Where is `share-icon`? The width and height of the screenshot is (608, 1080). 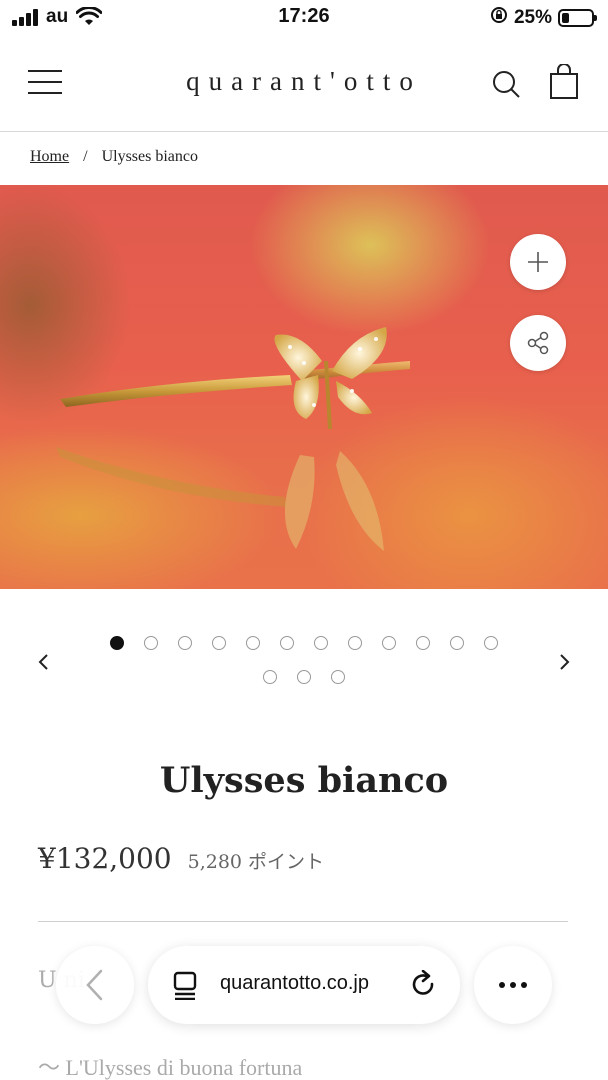 share-icon is located at coordinates (538, 343).